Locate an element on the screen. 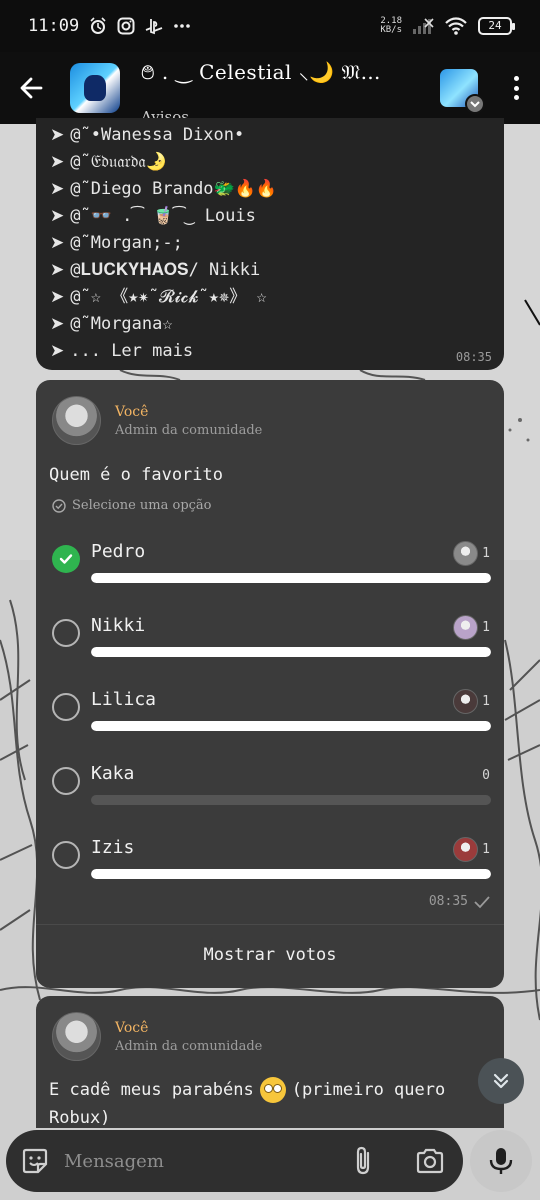 This screenshot has height=1200, width=540. mention-item: ➤ @˜👓 .͡ 🧋͡‿ Louis is located at coordinates (270, 216).